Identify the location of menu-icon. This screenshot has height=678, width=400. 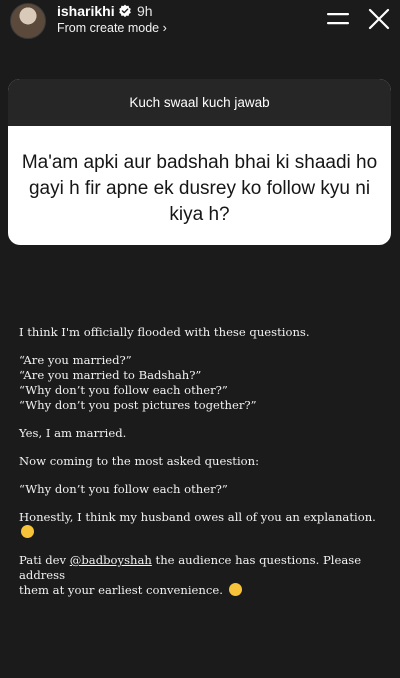
(338, 19).